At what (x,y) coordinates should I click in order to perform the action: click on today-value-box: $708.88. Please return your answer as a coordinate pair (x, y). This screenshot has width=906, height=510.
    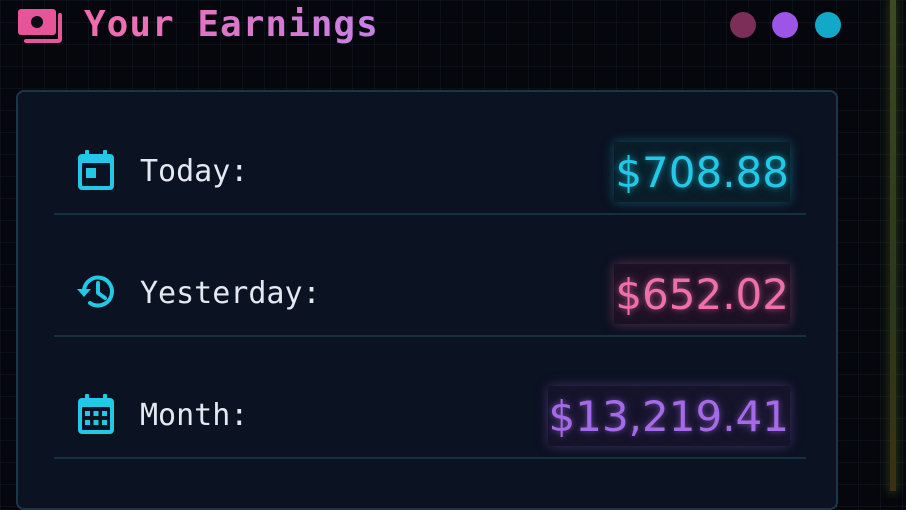
    Looking at the image, I should click on (702, 172).